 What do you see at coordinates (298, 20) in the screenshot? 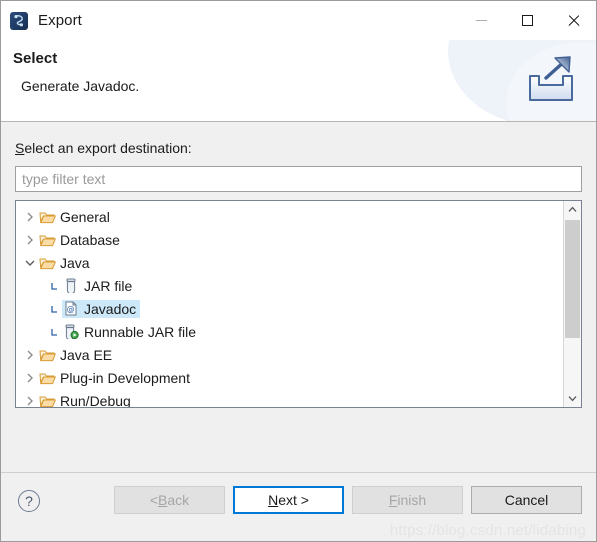
I see `title-bar: Export` at bounding box center [298, 20].